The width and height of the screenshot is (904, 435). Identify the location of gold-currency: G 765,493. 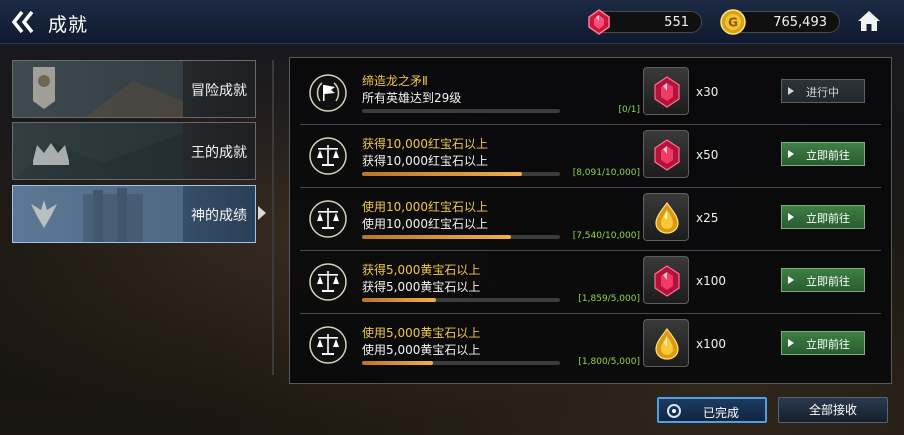
(780, 22).